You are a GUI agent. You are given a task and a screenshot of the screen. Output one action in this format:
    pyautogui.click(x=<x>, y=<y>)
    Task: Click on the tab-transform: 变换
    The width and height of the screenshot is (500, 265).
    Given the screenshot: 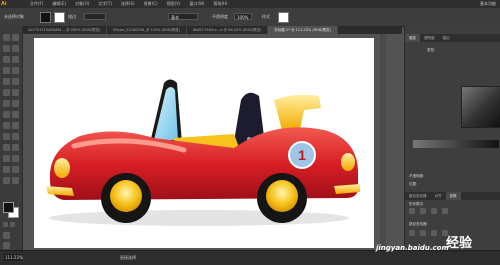 What is the action you would take?
    pyautogui.click(x=453, y=196)
    